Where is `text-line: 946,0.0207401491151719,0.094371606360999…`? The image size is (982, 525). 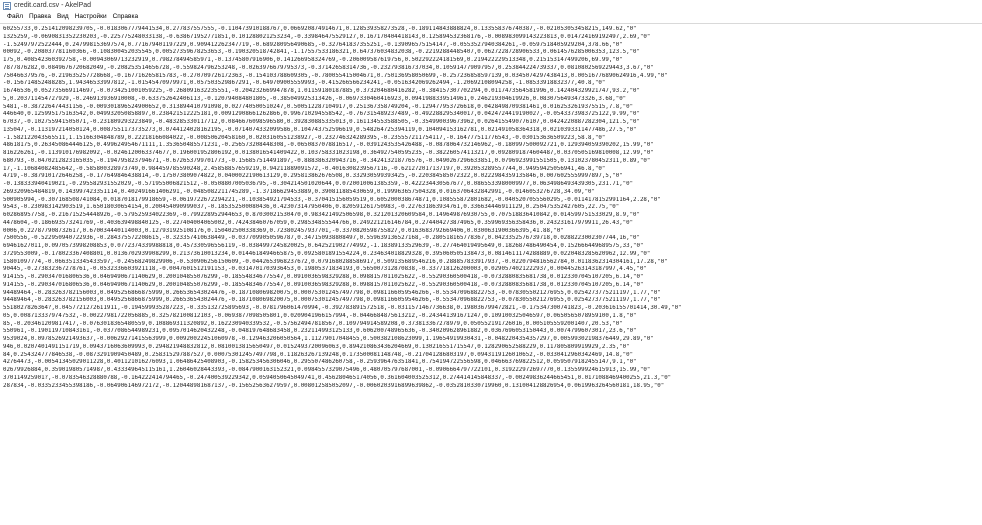
text-line: 946,0.0207401491151719,0.094371606360999… is located at coordinates (316, 346).